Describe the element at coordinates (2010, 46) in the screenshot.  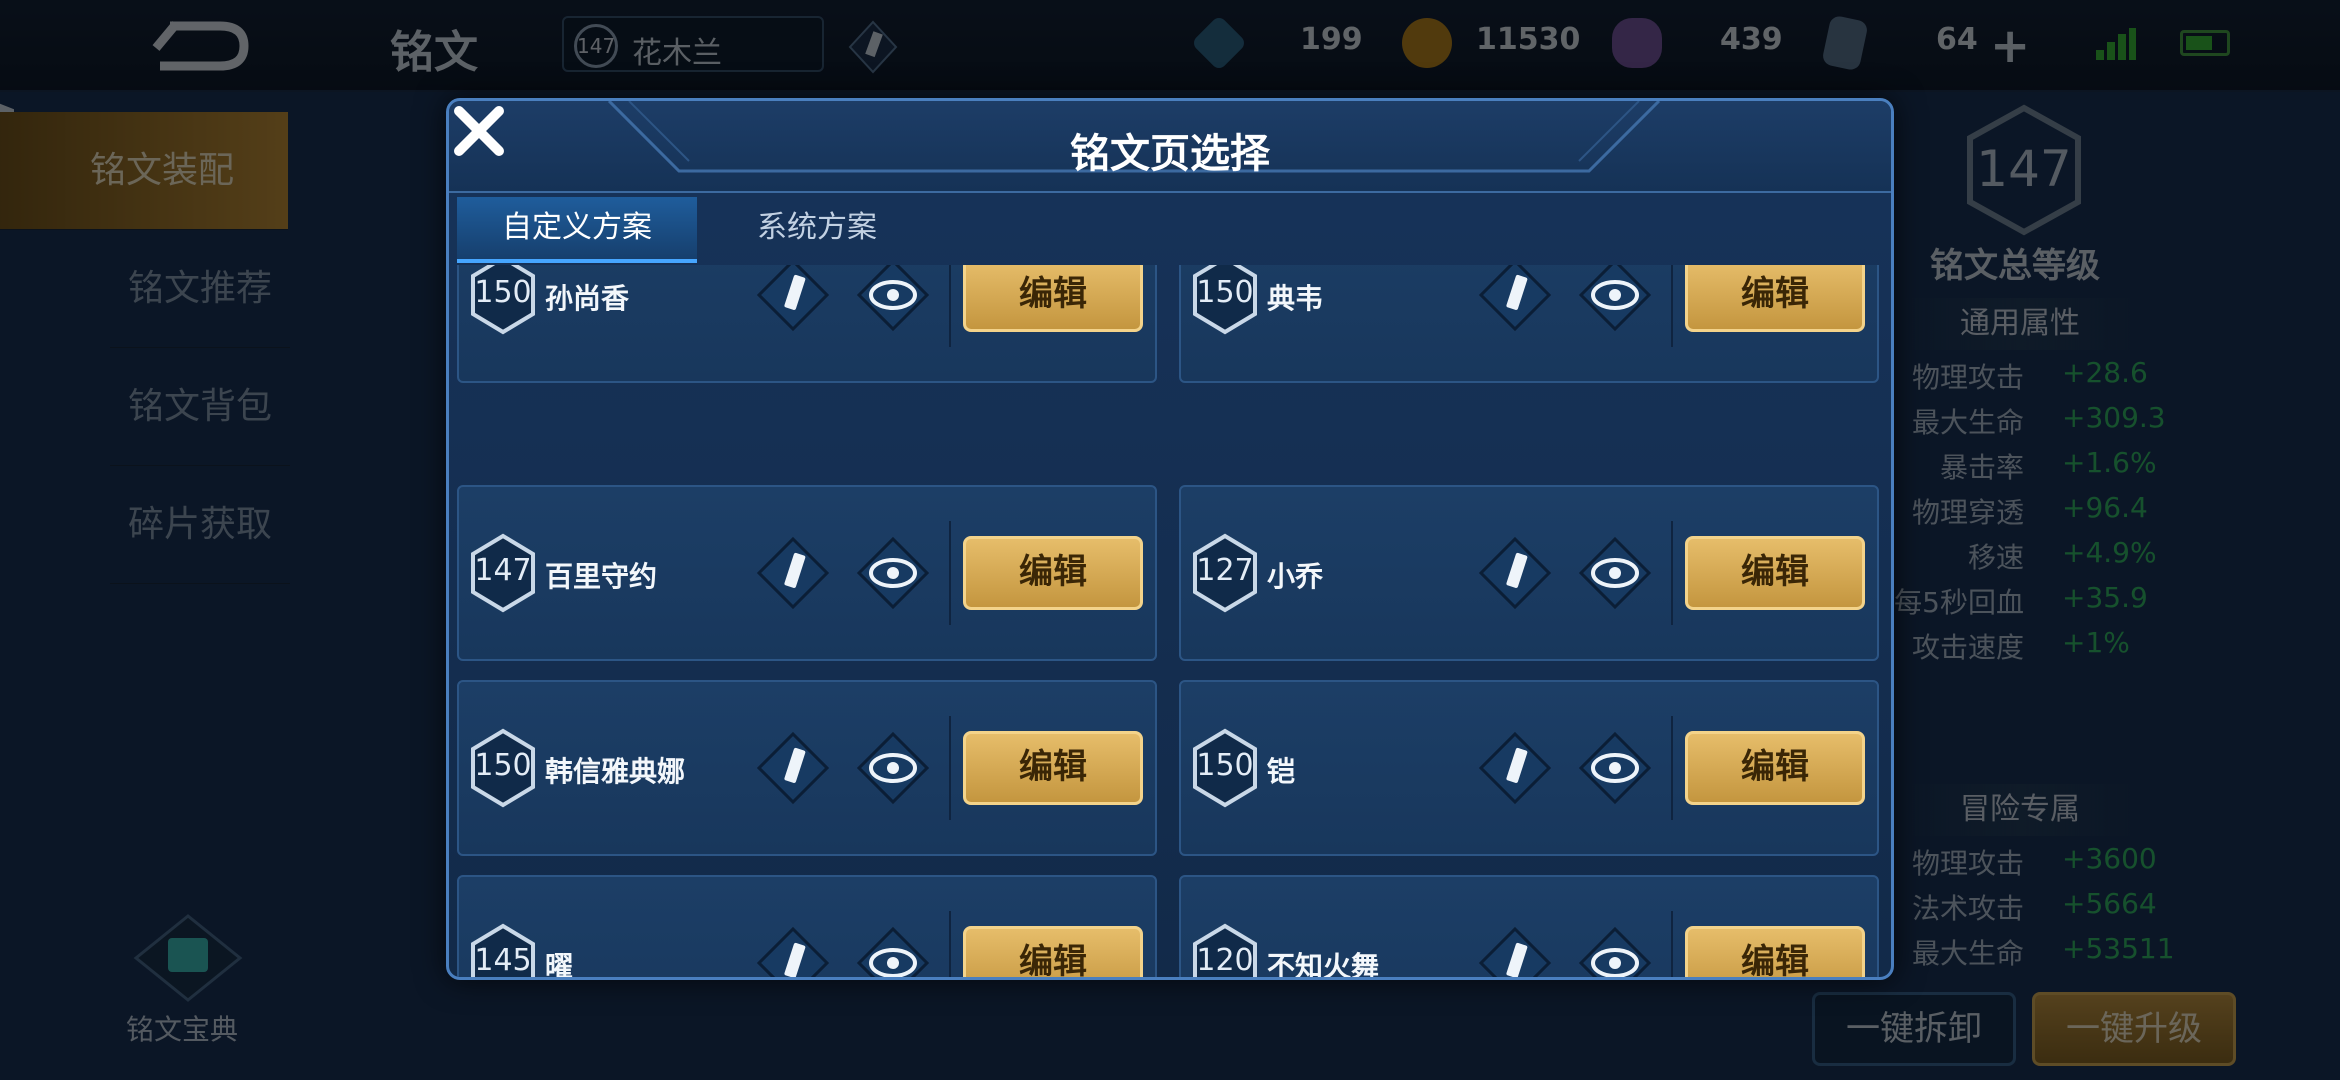
I see `add-icon: +` at that location.